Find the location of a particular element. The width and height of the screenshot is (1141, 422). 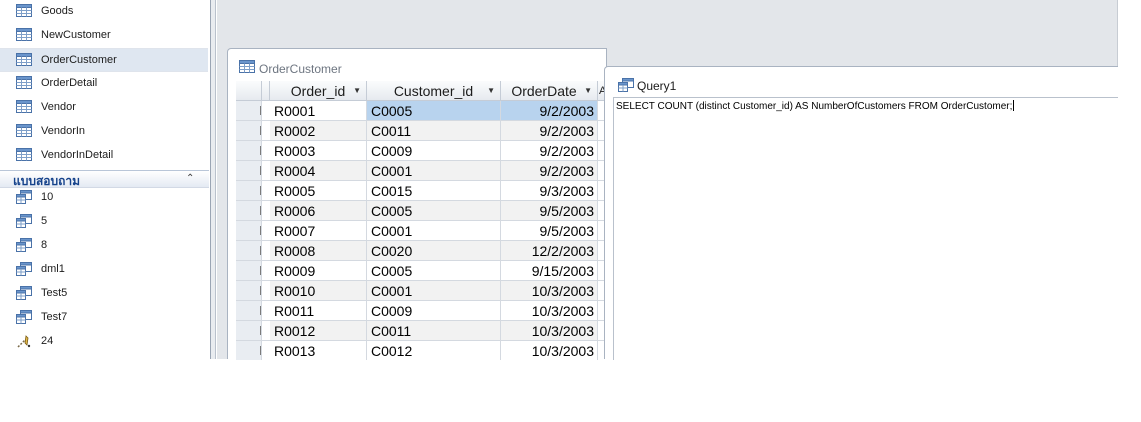

table-row: + R0007C00019/5/2003 is located at coordinates (421, 231).